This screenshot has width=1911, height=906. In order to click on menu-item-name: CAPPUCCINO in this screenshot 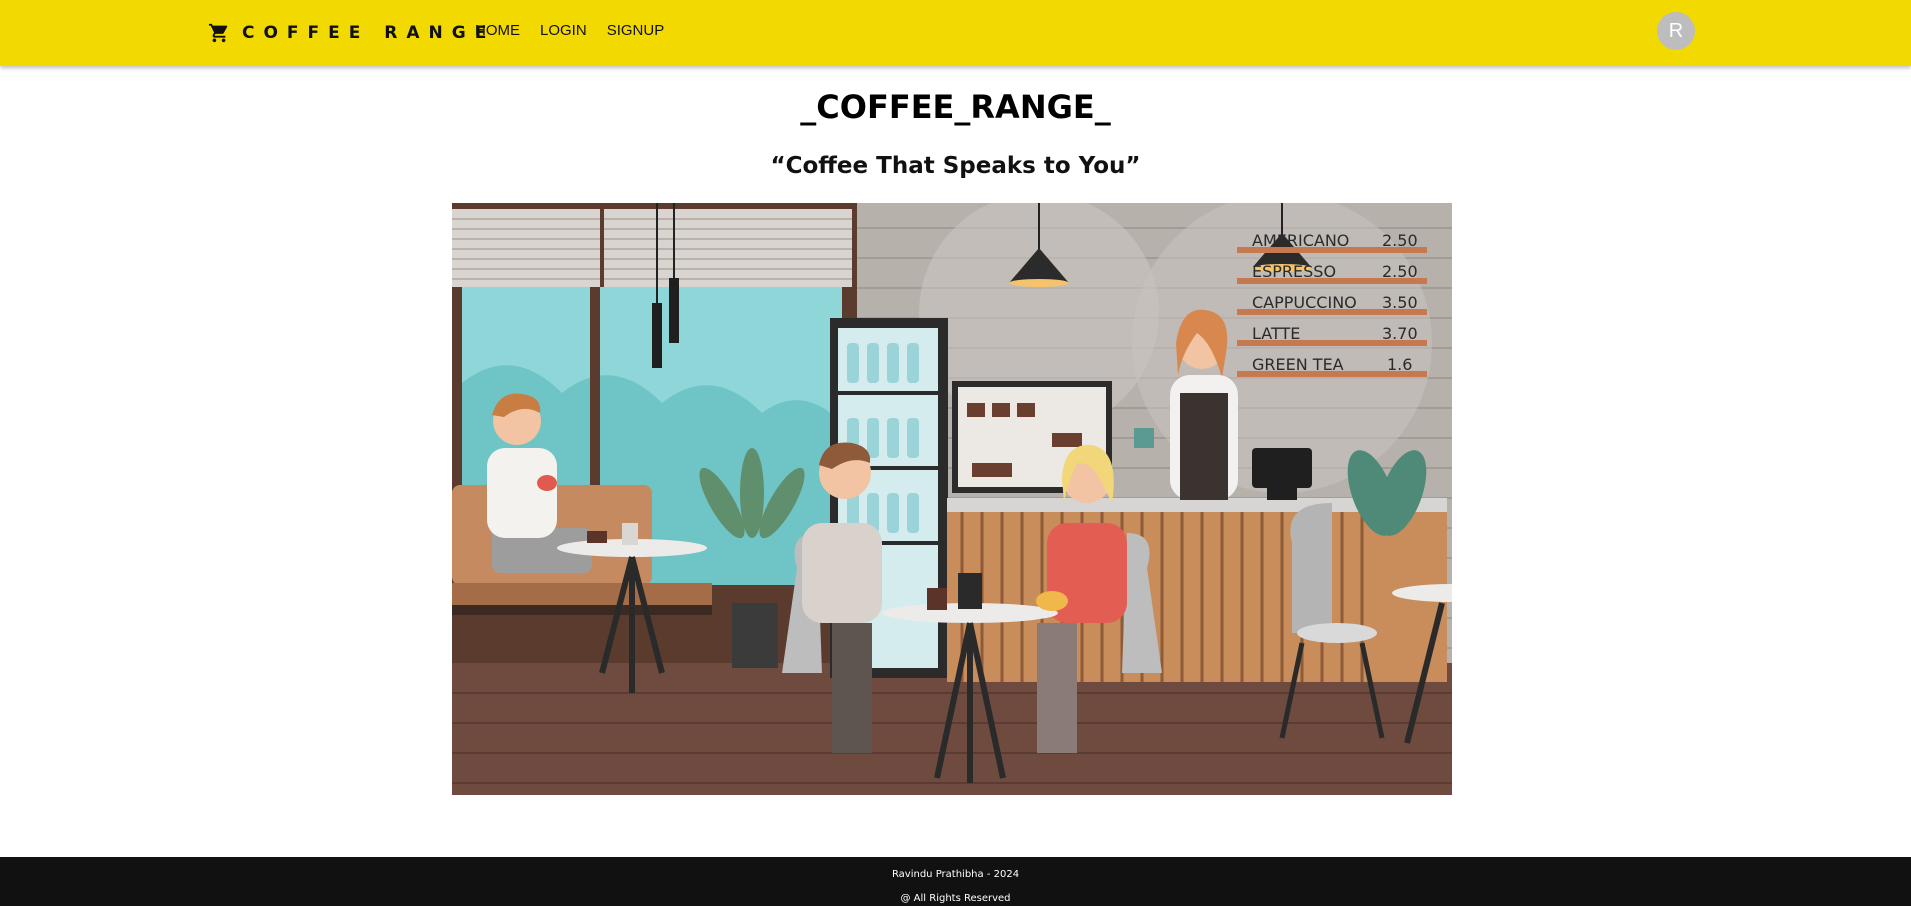, I will do `click(1304, 302)`.